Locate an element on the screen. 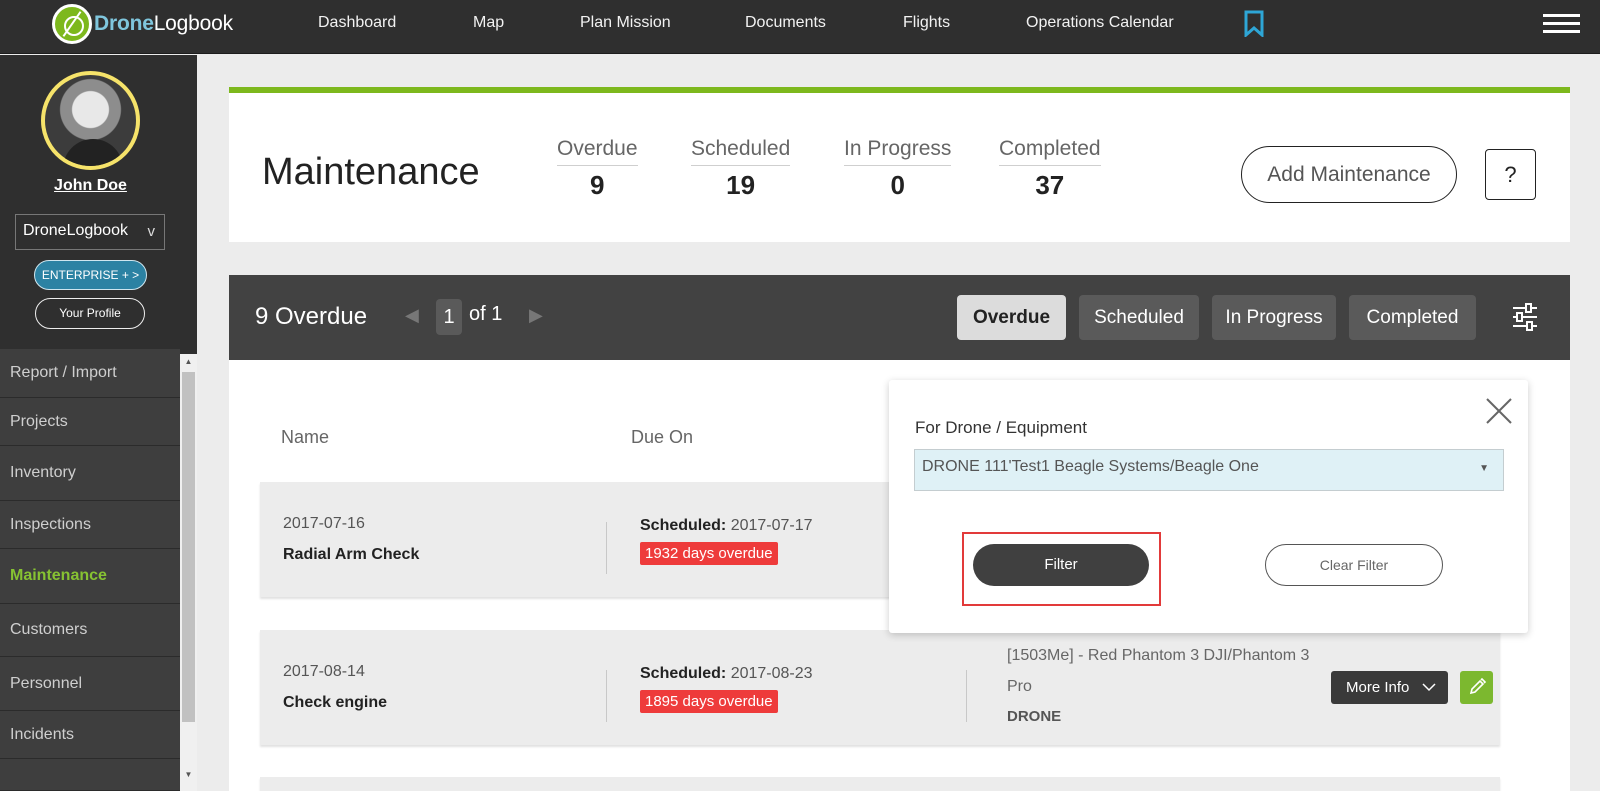 The width and height of the screenshot is (1600, 791). list-item is located at coordinates (880, 784).